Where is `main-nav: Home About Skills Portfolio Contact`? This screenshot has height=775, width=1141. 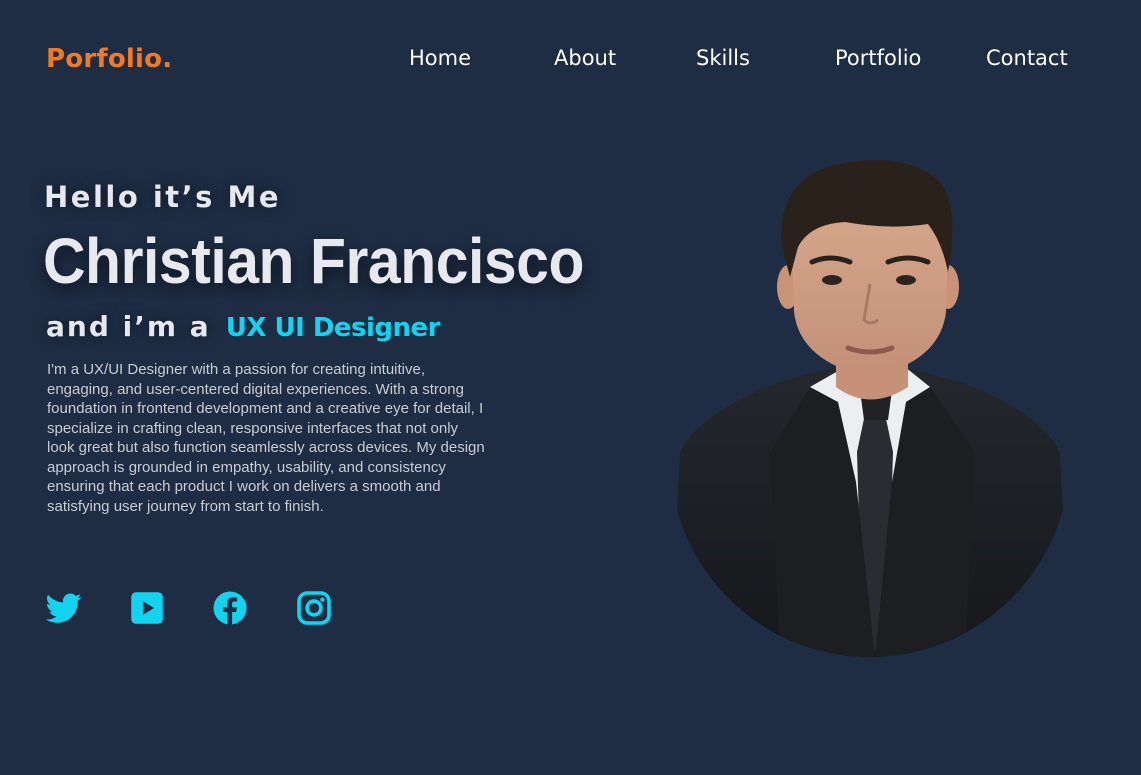 main-nav: Home About Skills Portfolio Contact is located at coordinates (570, 62).